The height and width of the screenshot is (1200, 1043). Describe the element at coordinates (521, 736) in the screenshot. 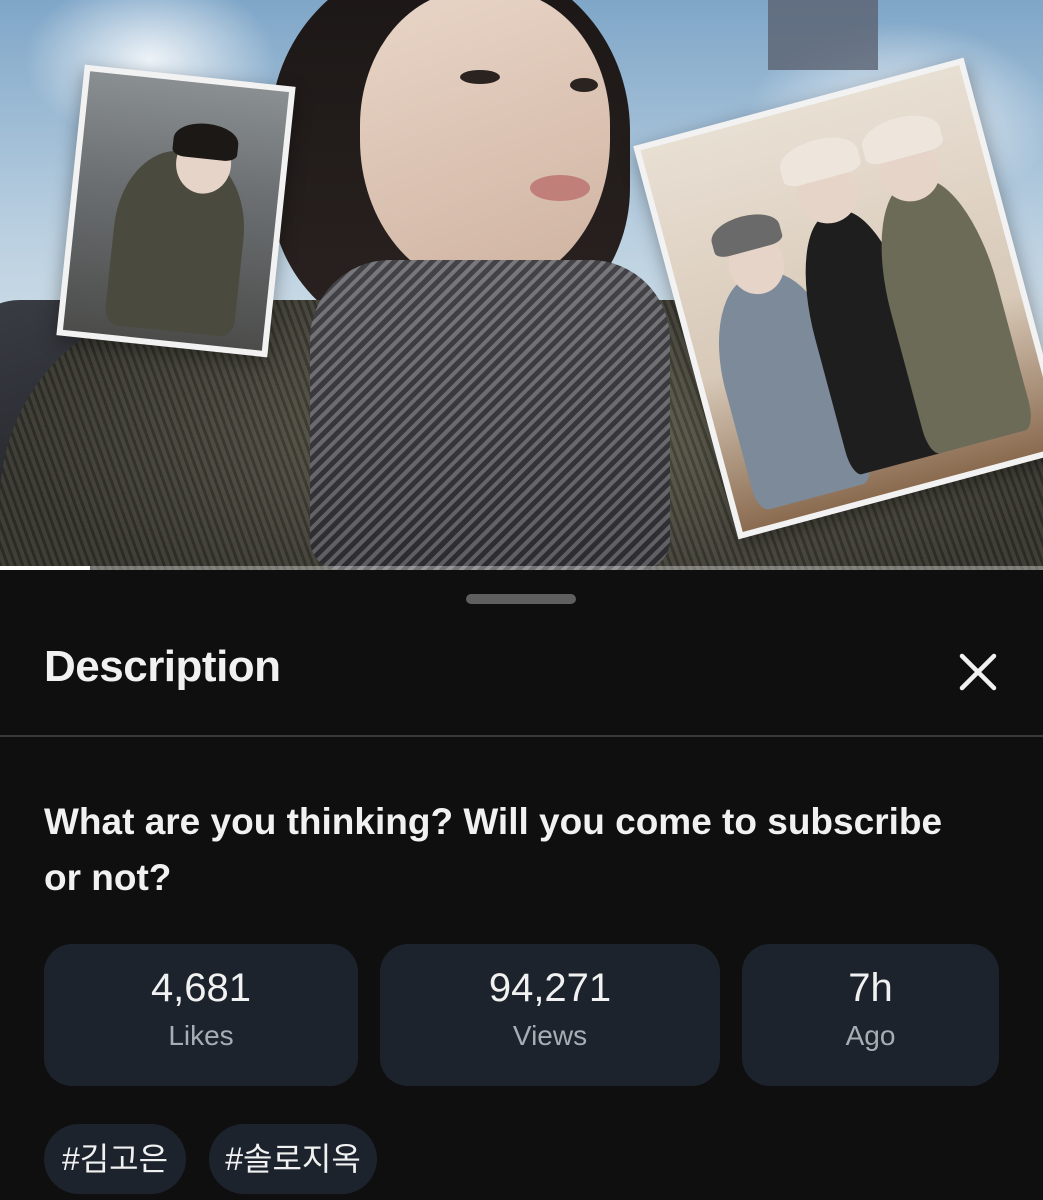

I see `divider` at that location.